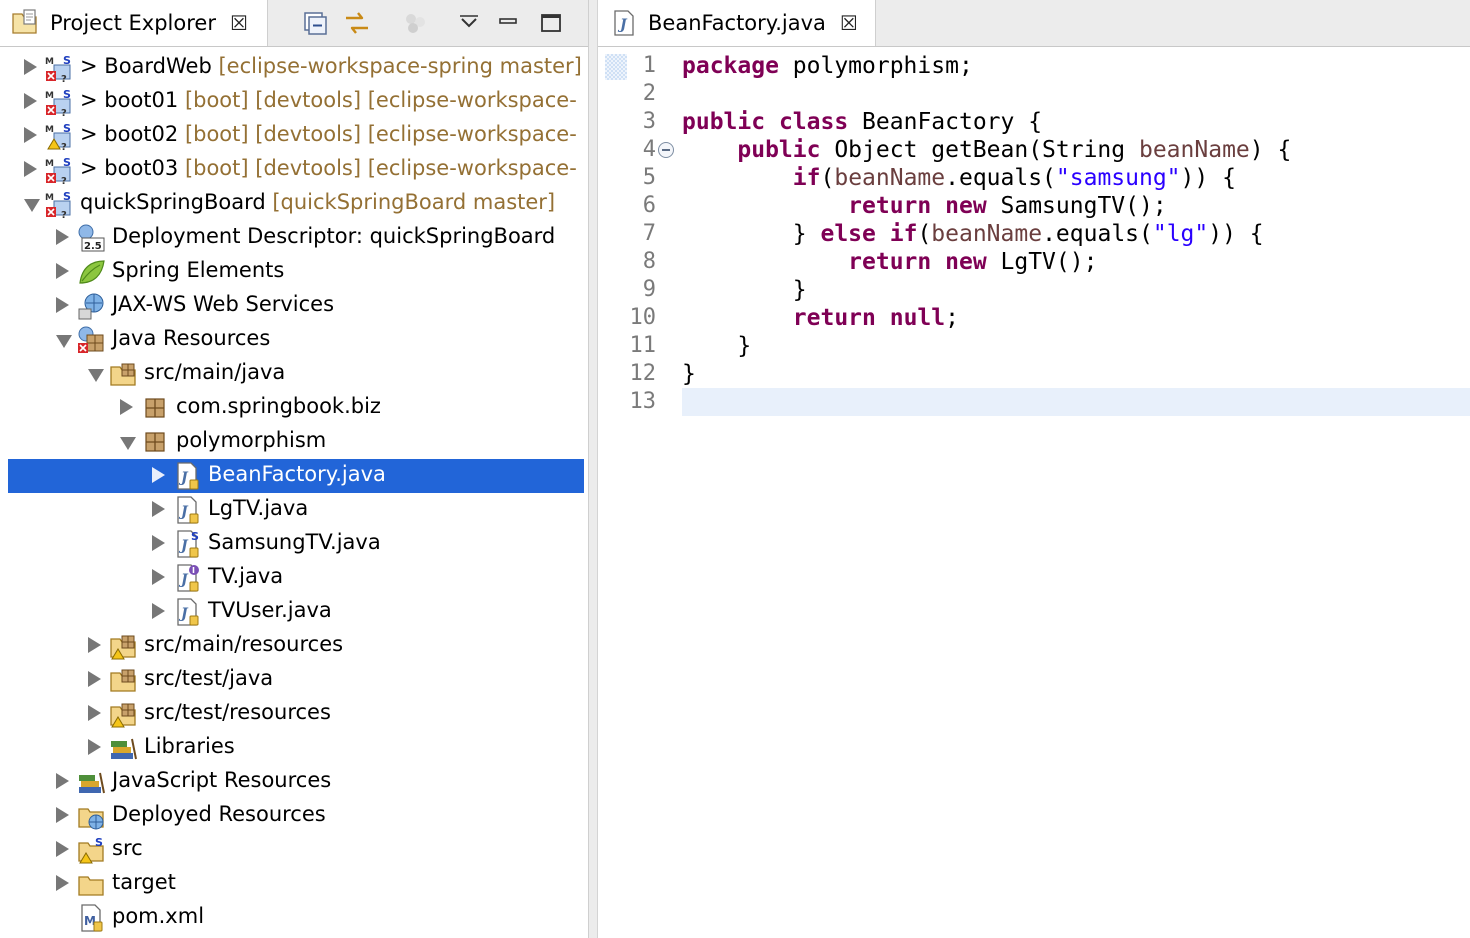  What do you see at coordinates (294, 306) in the screenshot?
I see `tree-item-jax-ws-web-services: JAX-WS Web Services` at bounding box center [294, 306].